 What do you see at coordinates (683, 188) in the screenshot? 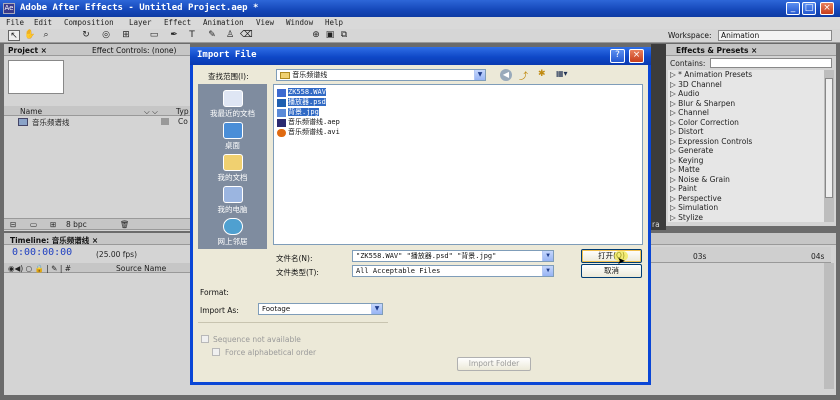
I see `effects-item: ▷ Paint` at bounding box center [683, 188].